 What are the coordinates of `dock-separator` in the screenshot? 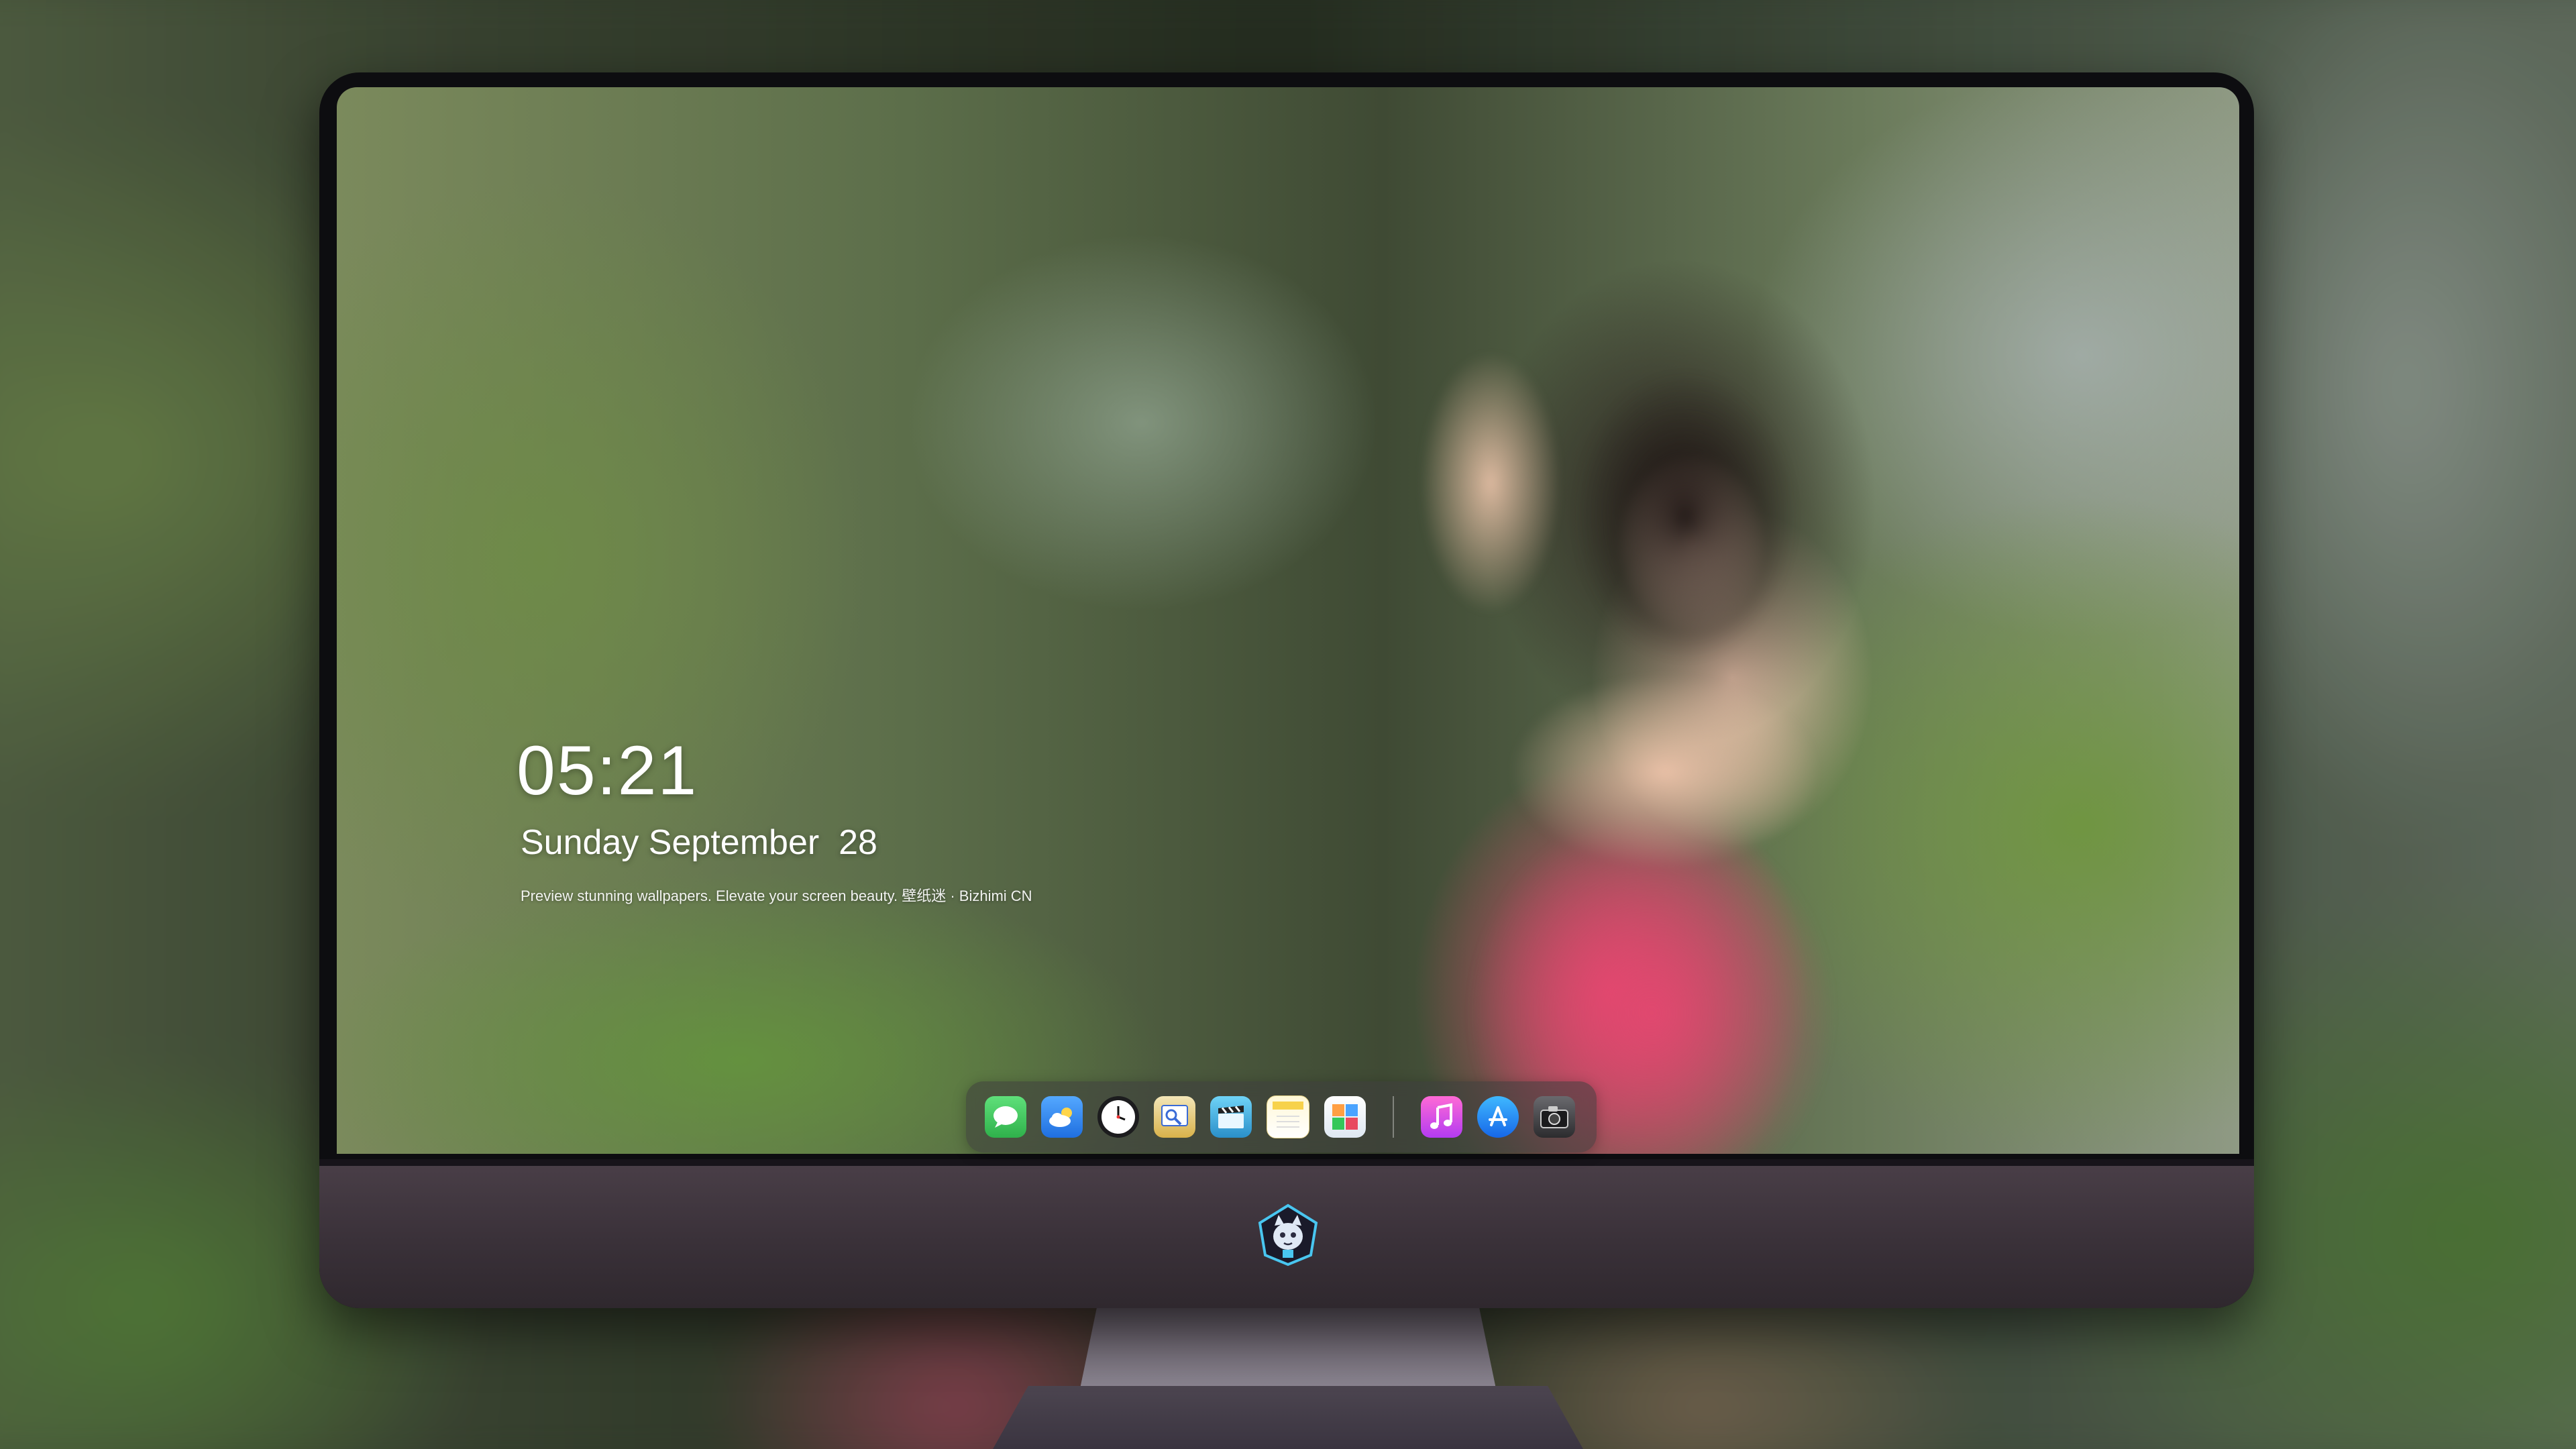 It's located at (1393, 1117).